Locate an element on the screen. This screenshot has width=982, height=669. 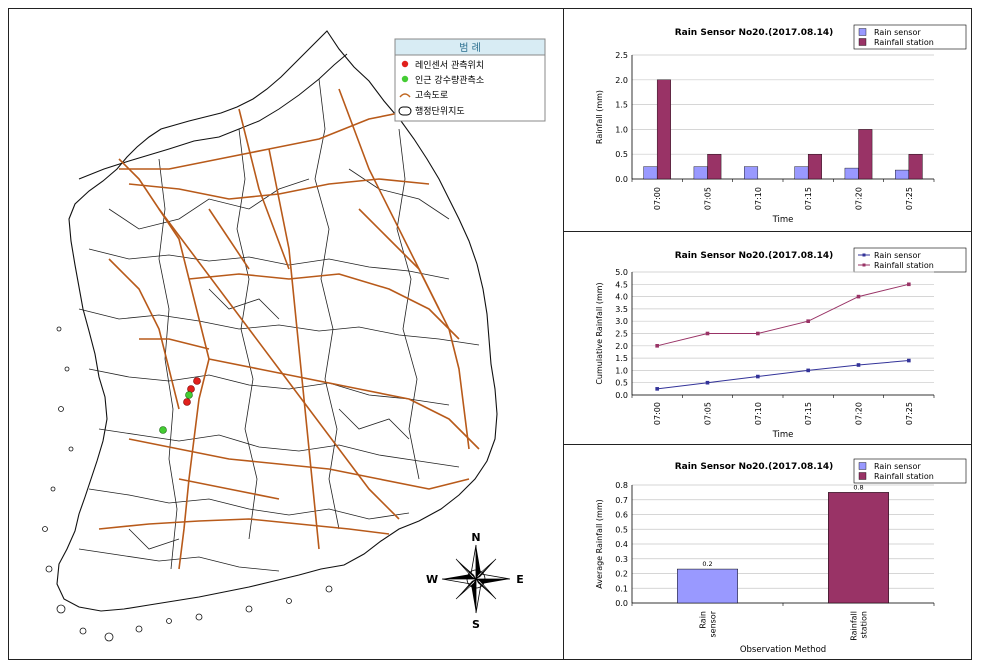
y-tick-label: 0.2 is located at coordinates (621, 574).